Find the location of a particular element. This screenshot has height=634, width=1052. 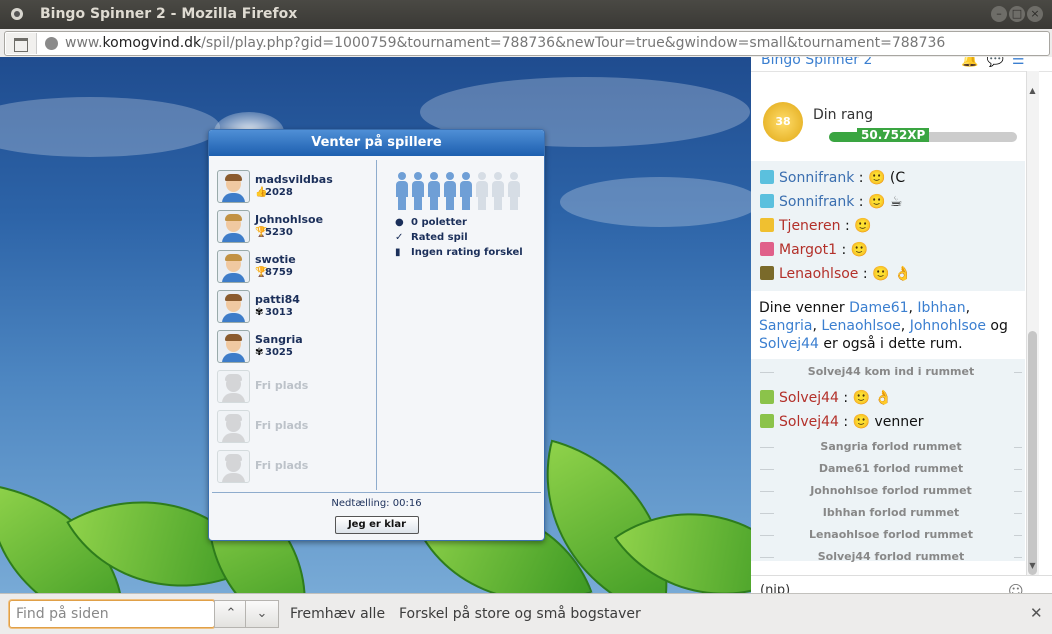

window-titlebar: Bingo Spinner 2 - Mozilla Firefox – □ × is located at coordinates (526, 14).